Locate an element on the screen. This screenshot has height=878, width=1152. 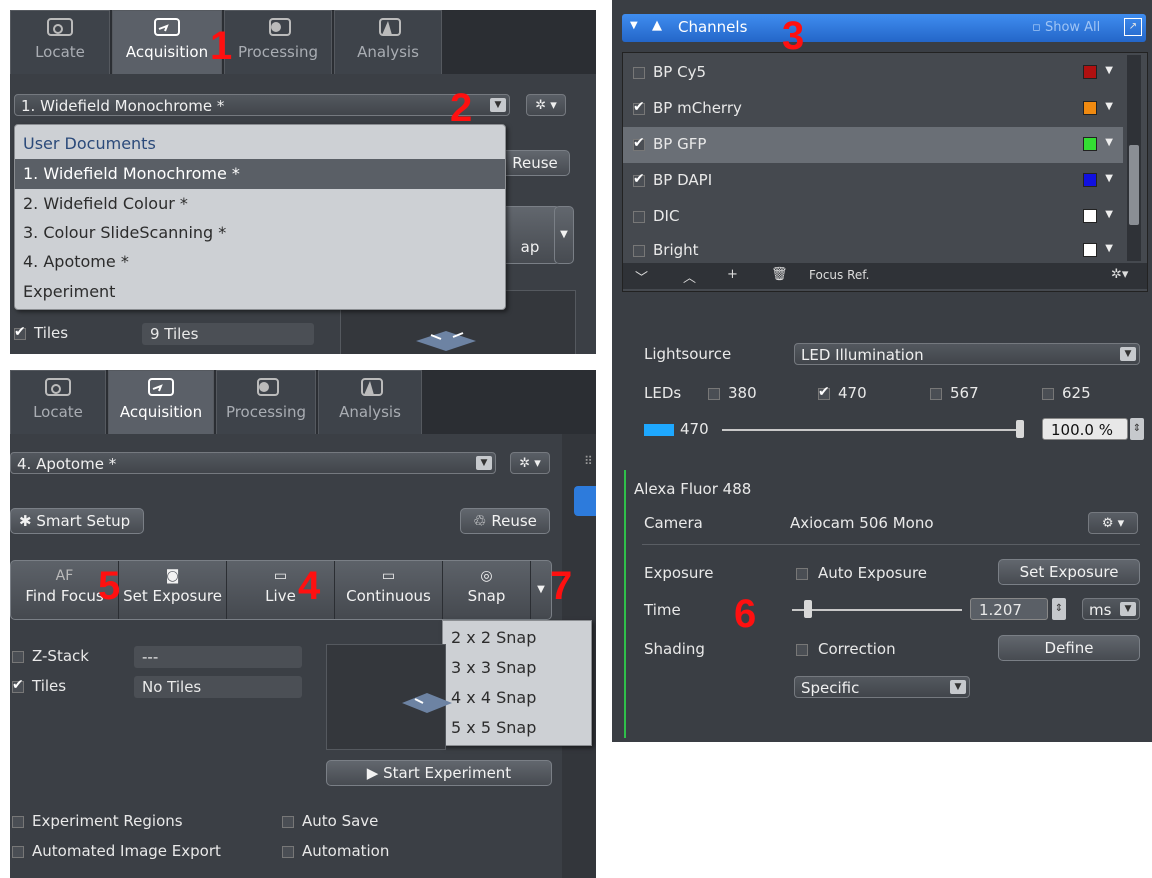
automated-image-export-checkbox is located at coordinates (18, 852).